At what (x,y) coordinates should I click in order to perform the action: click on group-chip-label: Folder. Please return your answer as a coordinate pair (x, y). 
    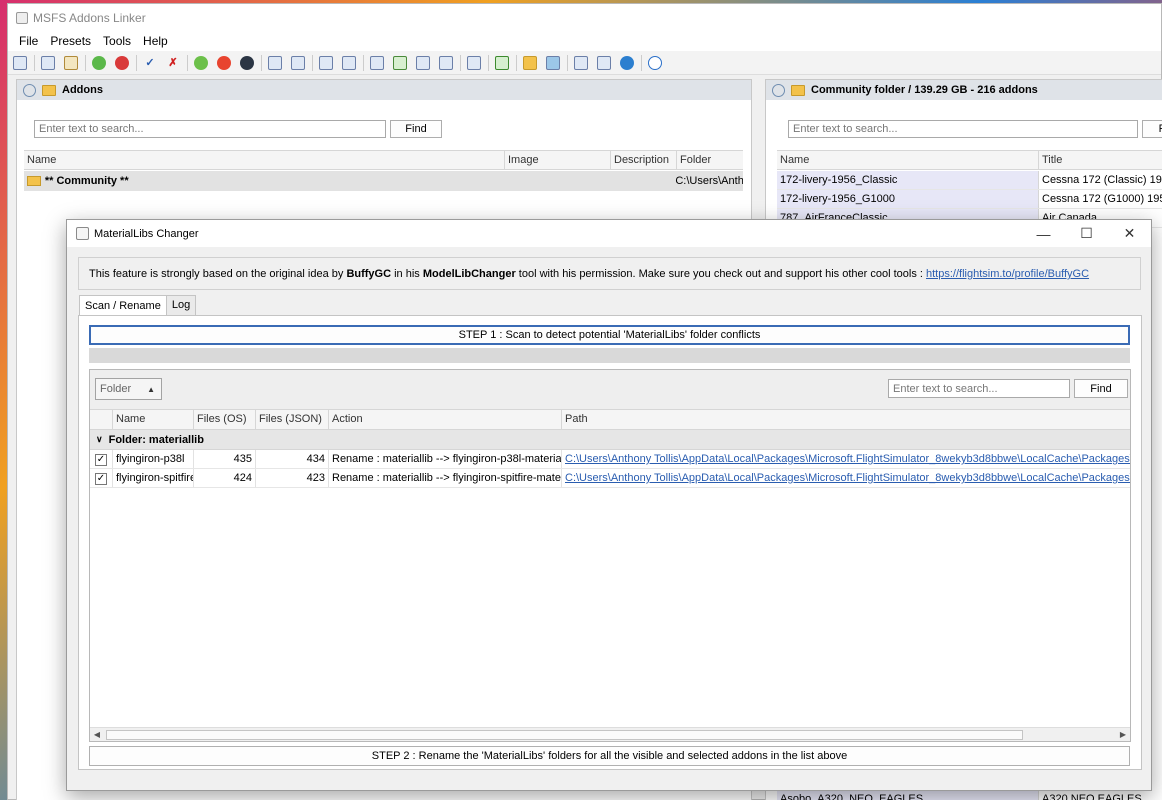
    Looking at the image, I should click on (116, 389).